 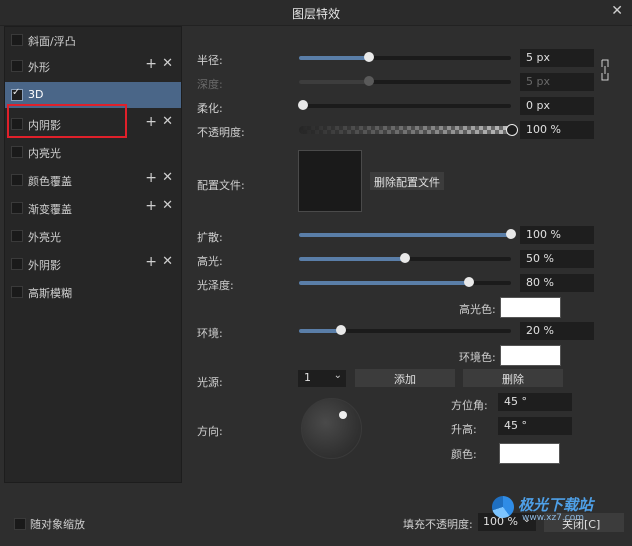 What do you see at coordinates (93, 40) in the screenshot?
I see `effect-bevel-emboss: 斜面/浮凸` at bounding box center [93, 40].